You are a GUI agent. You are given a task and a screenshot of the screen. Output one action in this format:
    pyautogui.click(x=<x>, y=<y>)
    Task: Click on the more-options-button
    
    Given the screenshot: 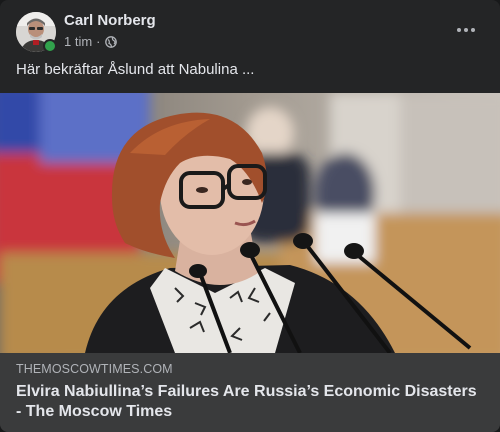 What is the action you would take?
    pyautogui.click(x=466, y=30)
    